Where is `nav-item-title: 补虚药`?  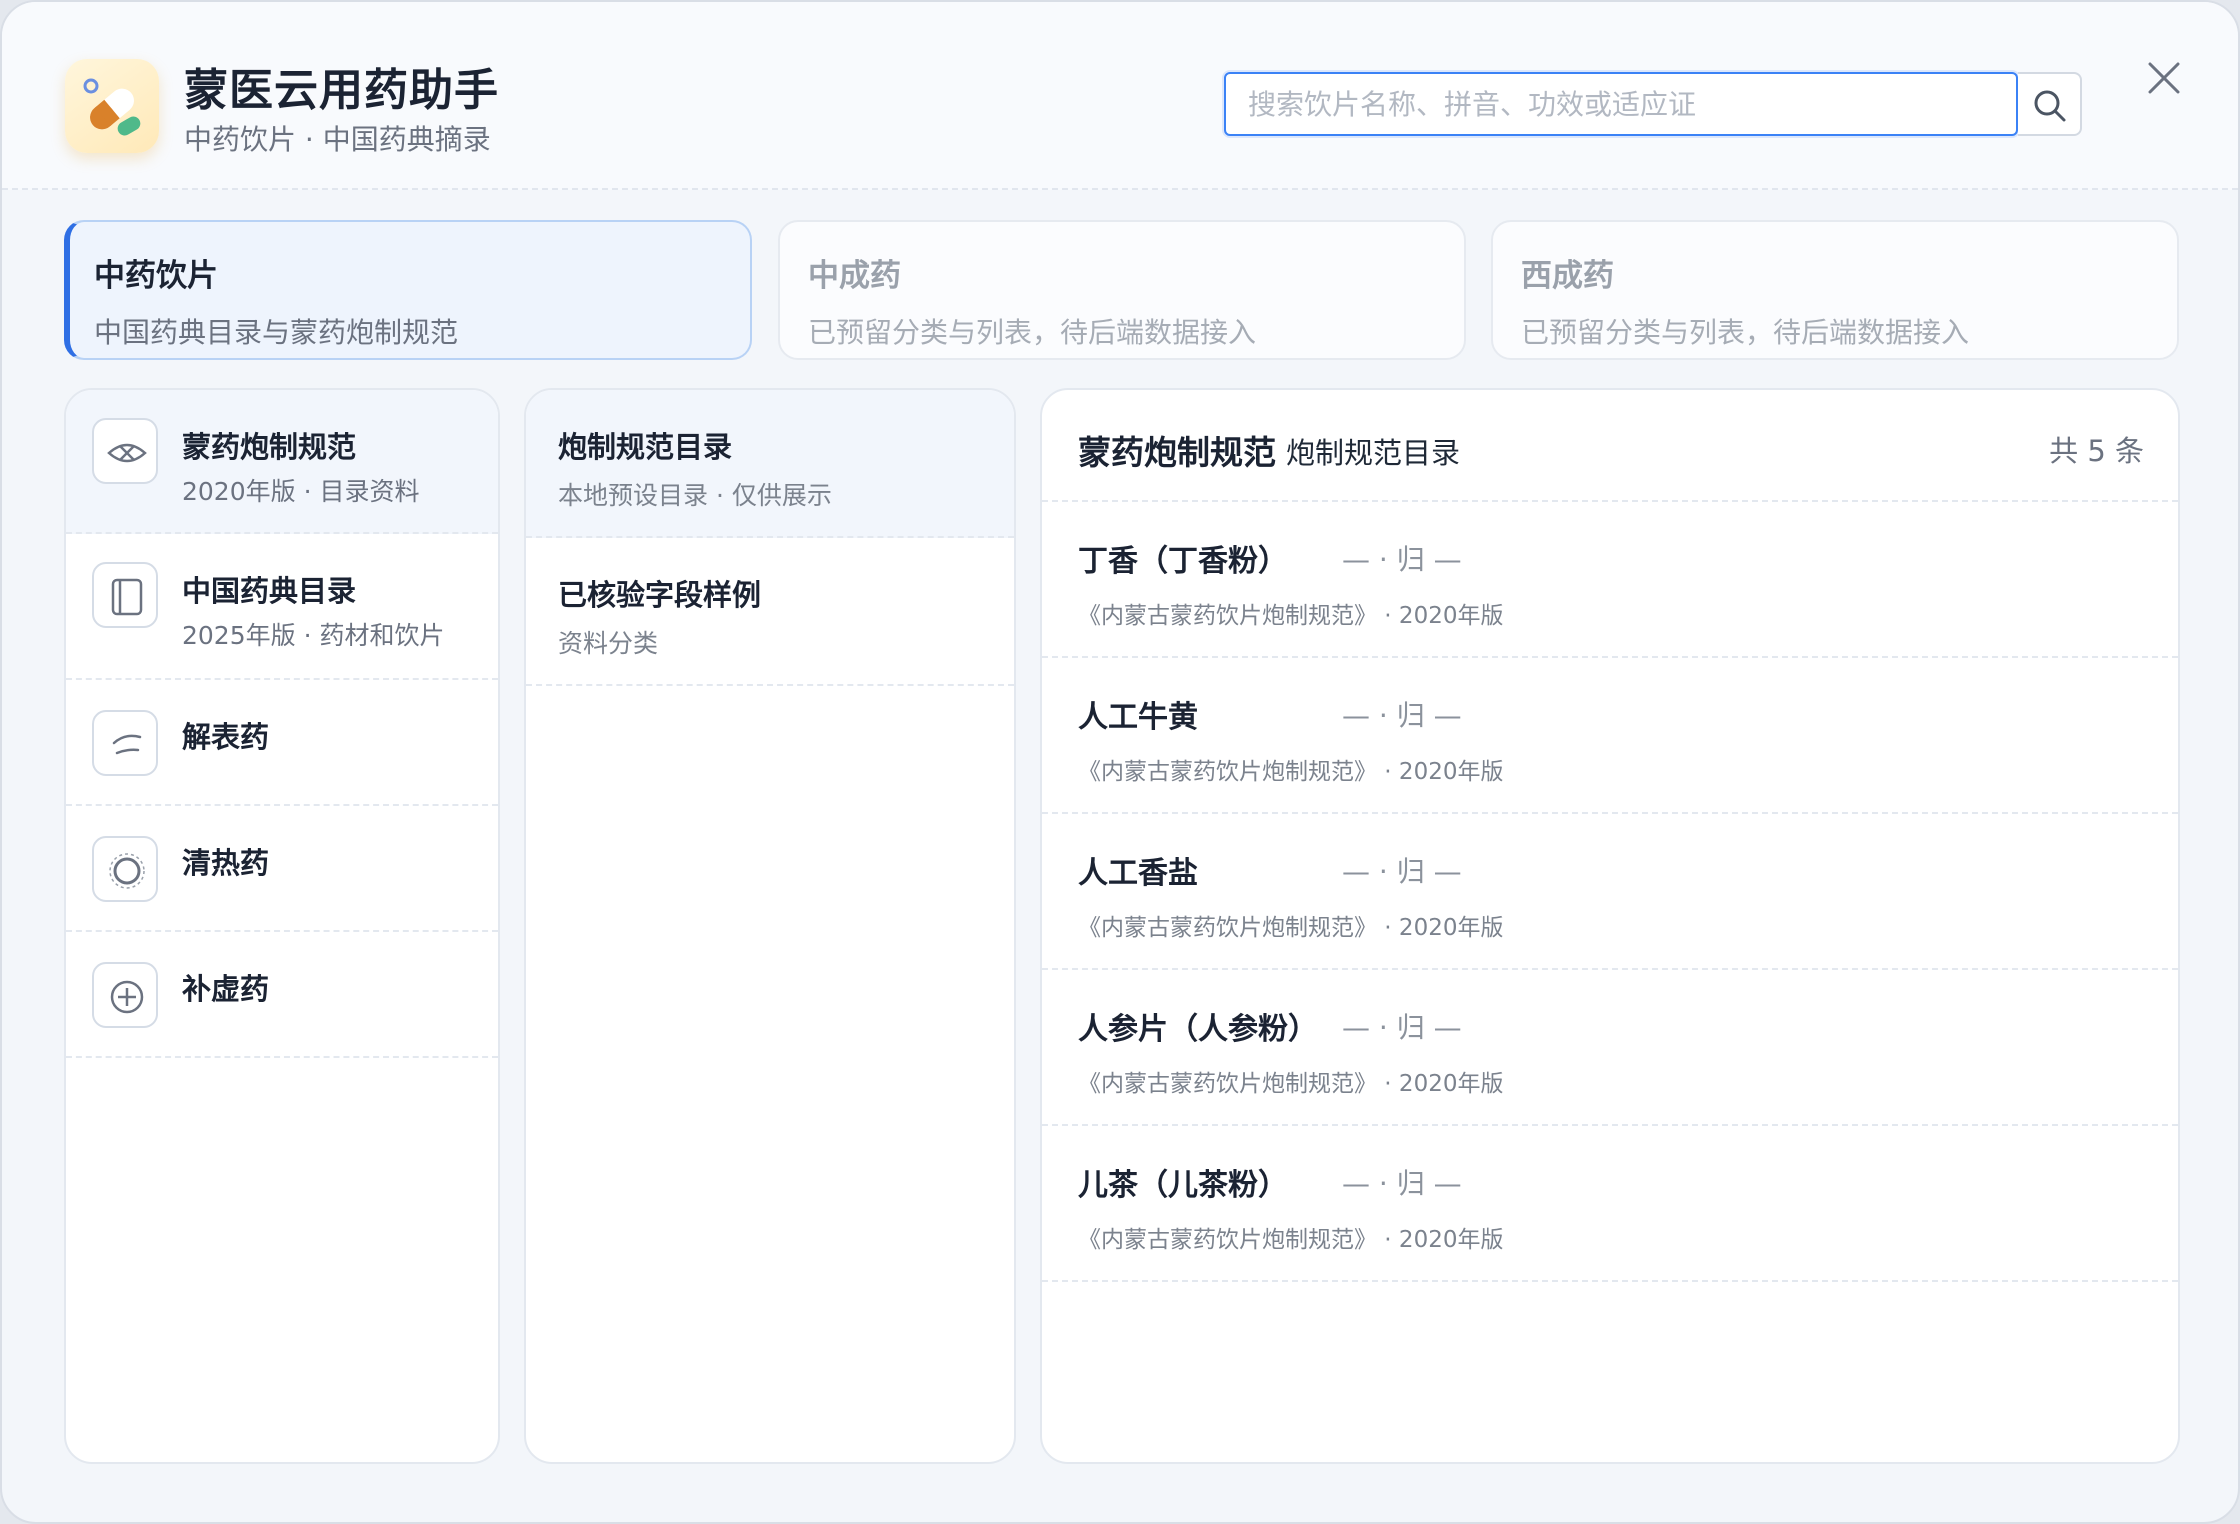
nav-item-title: 补虚药 is located at coordinates (226, 989).